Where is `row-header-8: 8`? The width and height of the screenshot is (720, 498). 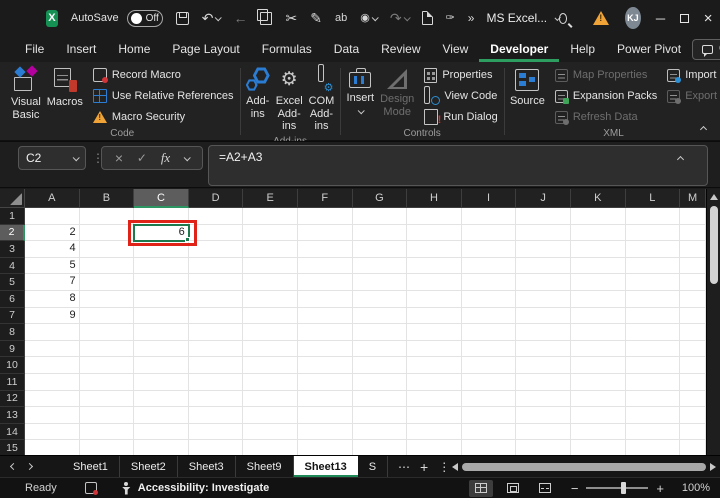 row-header-8: 8 is located at coordinates (12, 332).